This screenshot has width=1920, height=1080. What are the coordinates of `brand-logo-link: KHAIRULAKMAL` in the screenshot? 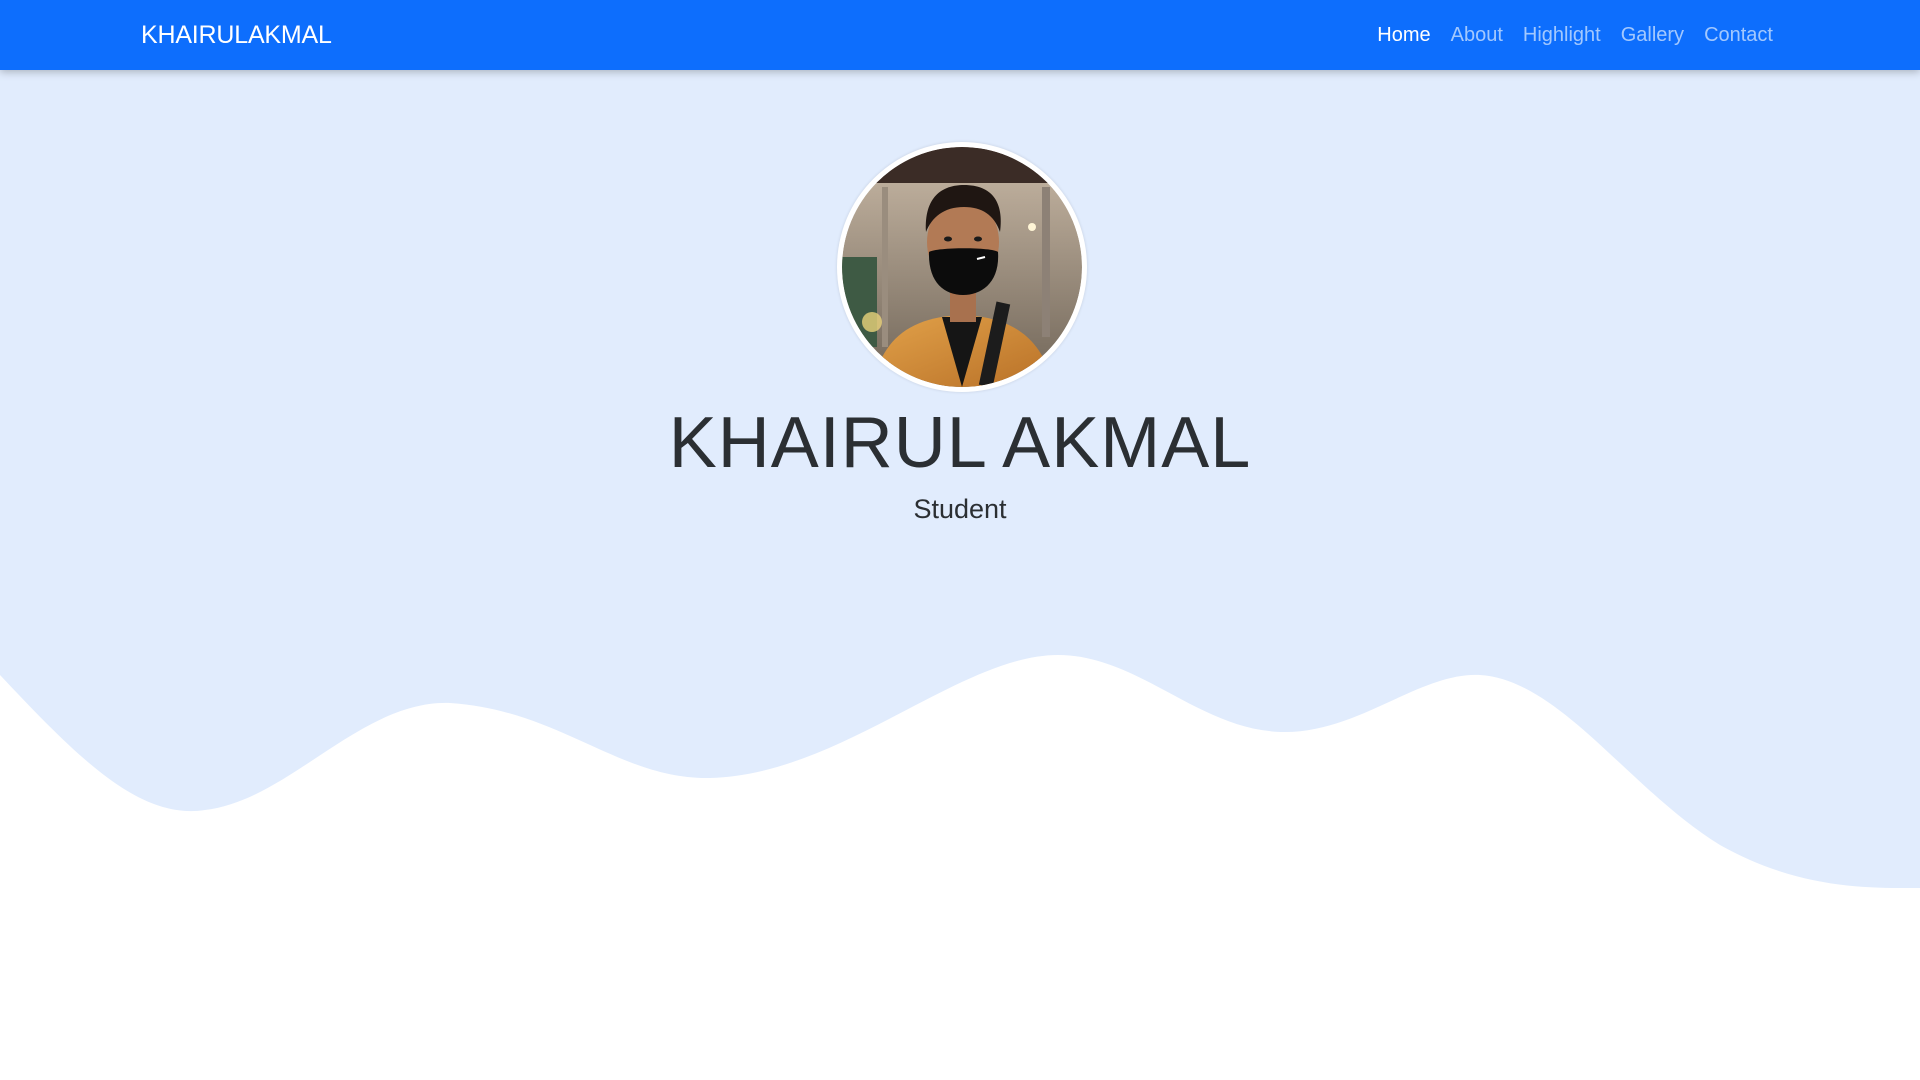 It's located at (236, 35).